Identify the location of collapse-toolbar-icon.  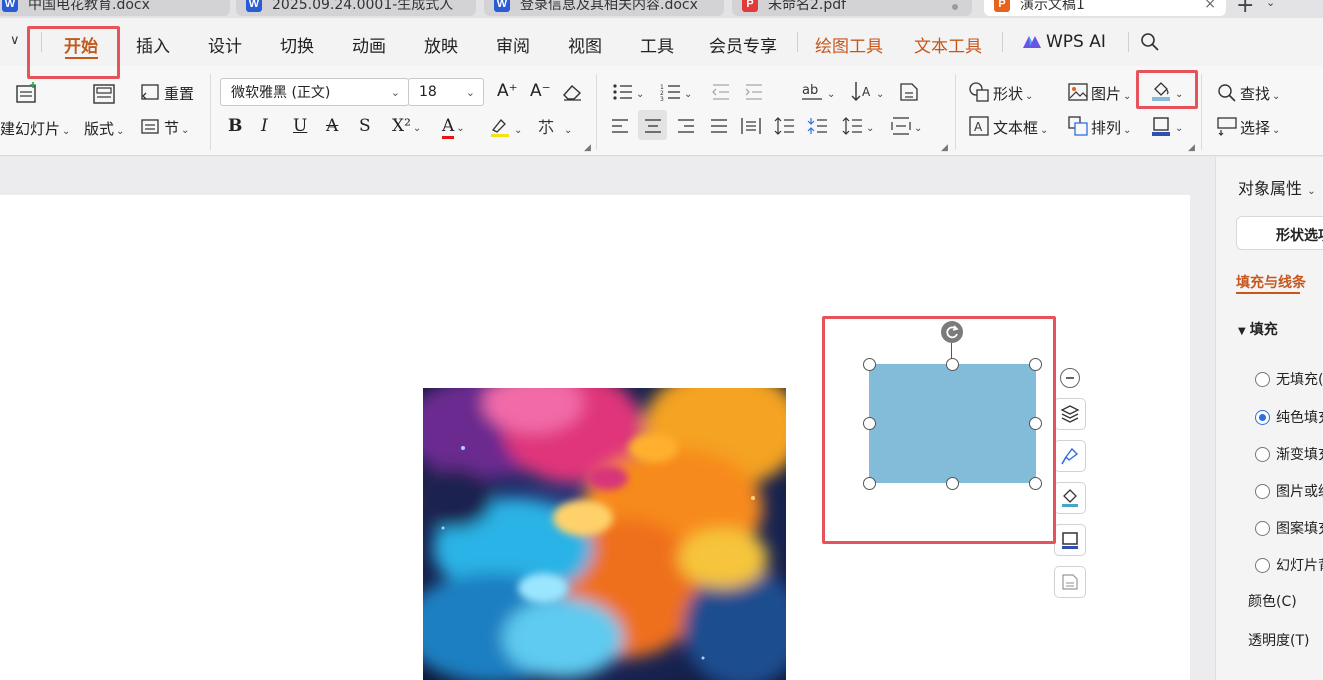
(1070, 378).